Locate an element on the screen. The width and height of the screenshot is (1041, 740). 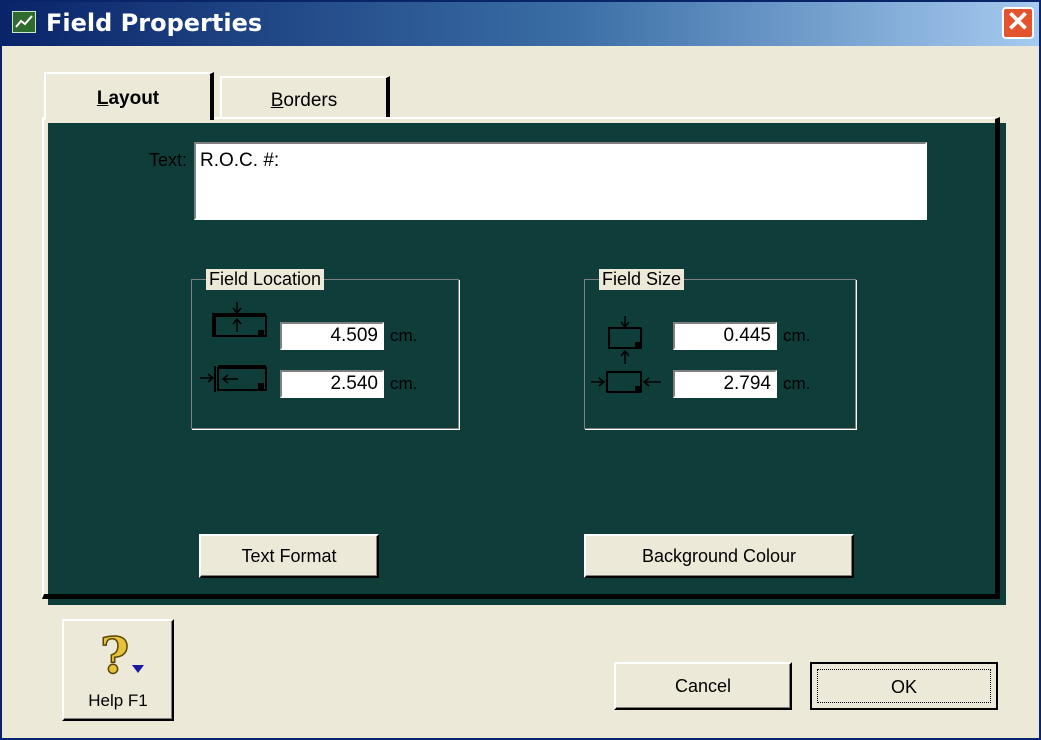
tab-layout: Layout is located at coordinates (129, 96).